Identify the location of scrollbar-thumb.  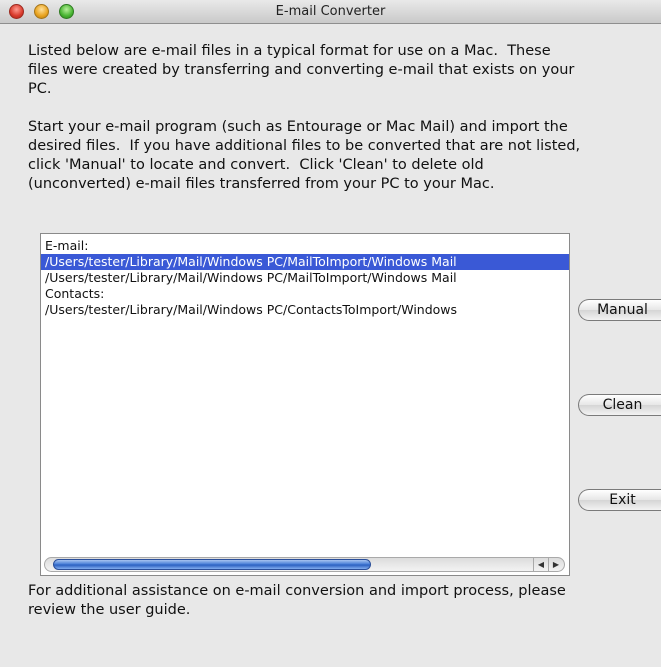
(212, 564).